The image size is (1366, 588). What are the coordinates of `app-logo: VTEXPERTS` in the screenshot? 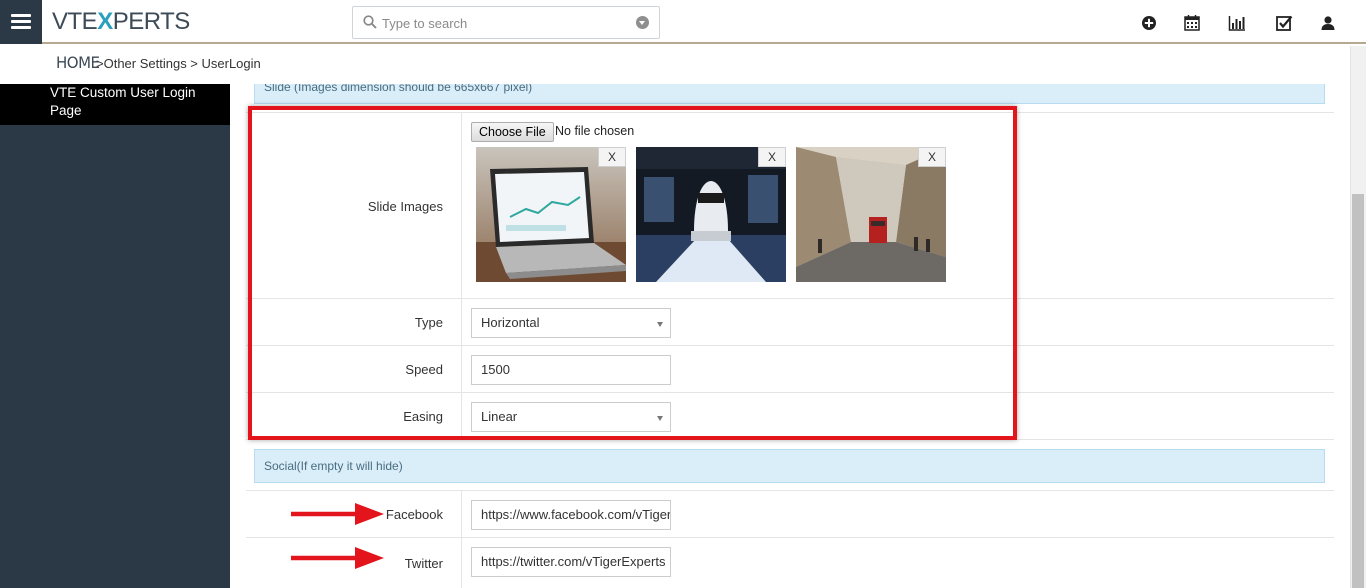 It's located at (121, 22).